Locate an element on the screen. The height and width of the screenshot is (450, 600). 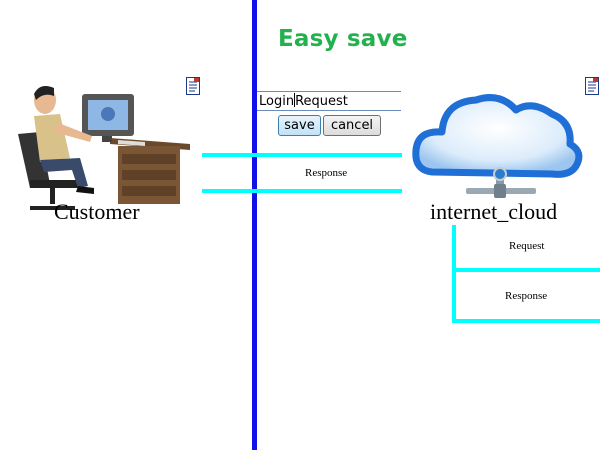
cancel-button: cancel is located at coordinates (352, 125).